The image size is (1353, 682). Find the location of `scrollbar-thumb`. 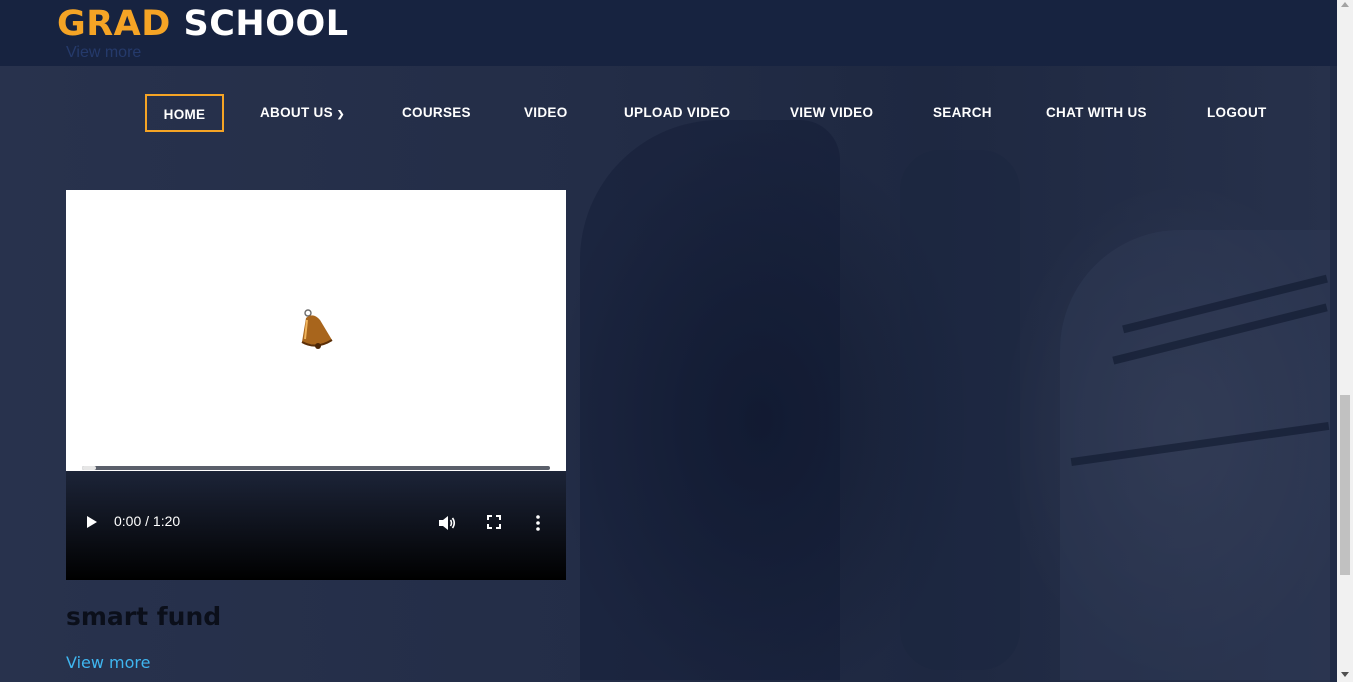

scrollbar-thumb is located at coordinates (1345, 485).